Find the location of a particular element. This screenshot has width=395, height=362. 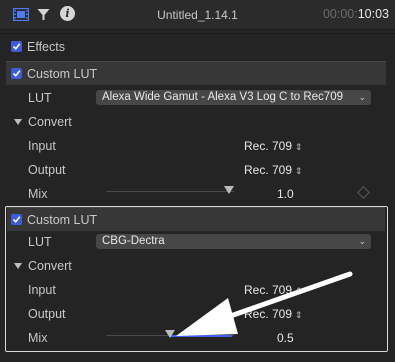

annotation-arrow-icon is located at coordinates (264, 303).